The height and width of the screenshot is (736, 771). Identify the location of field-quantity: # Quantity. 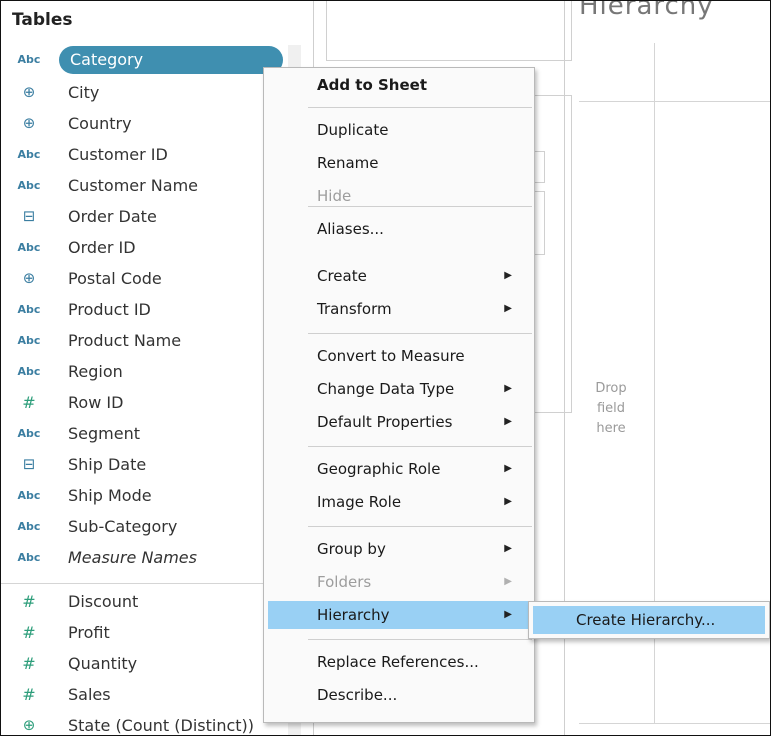
(151, 663).